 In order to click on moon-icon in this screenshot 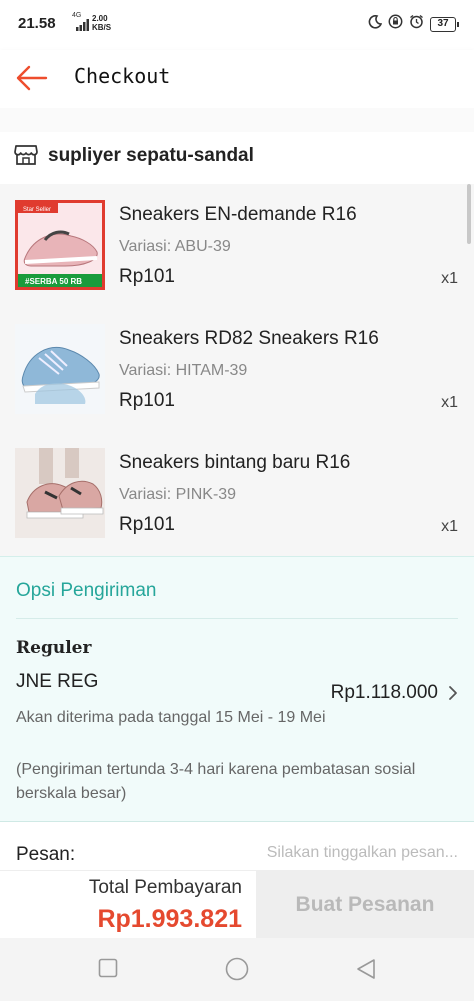, I will do `click(375, 24)`.